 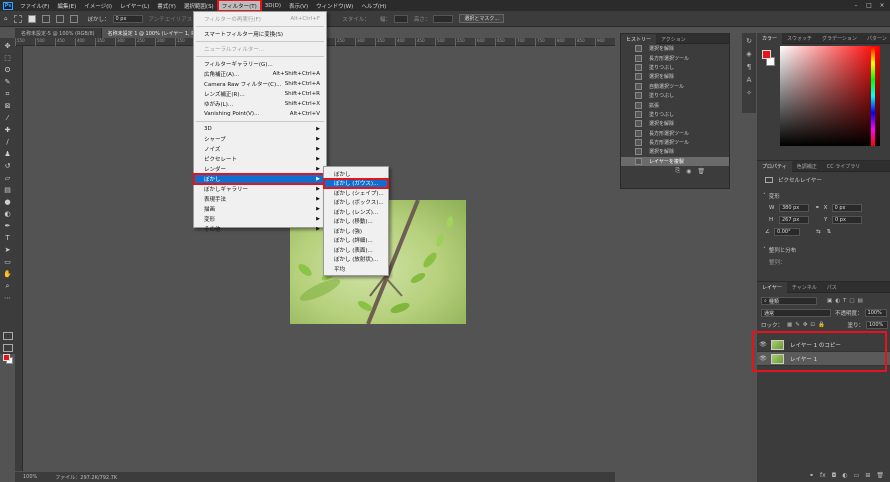 I want to click on lock-icons: ▦✎✥⊡🔒, so click(x=807, y=325).